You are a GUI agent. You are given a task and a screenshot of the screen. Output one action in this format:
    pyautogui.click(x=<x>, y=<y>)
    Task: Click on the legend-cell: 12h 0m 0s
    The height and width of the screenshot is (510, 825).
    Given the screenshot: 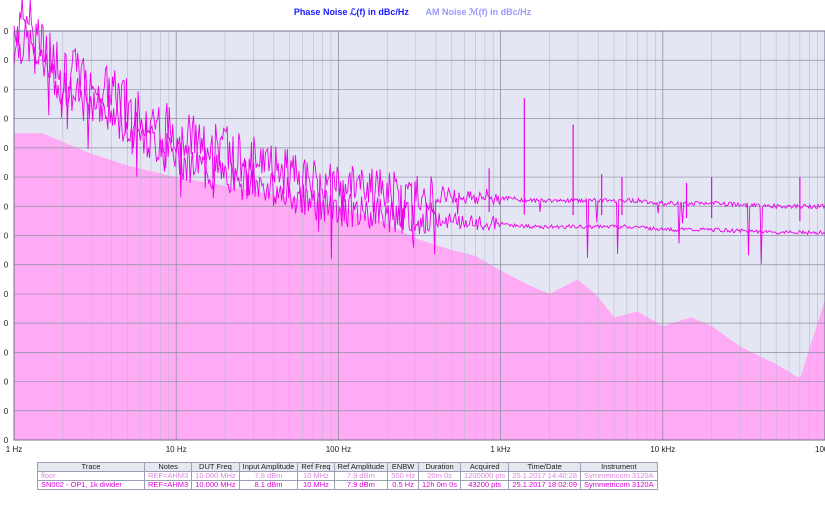 What is the action you would take?
    pyautogui.click(x=440, y=485)
    